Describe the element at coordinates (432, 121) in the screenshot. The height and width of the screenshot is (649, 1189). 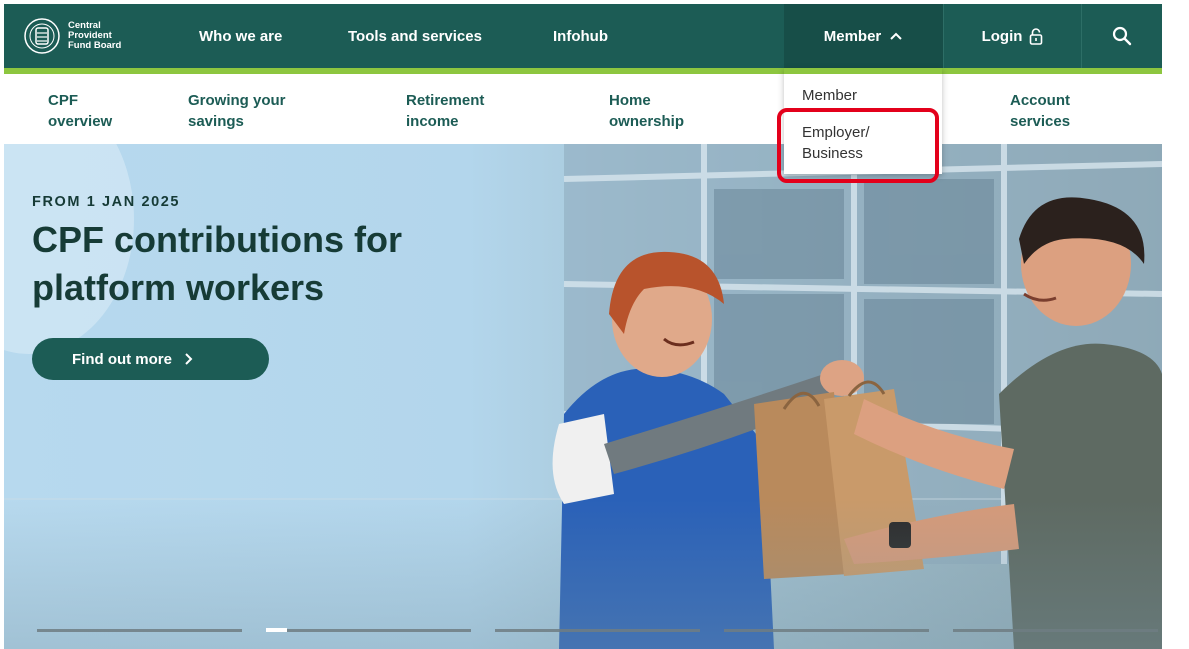
I see `subnav-label: income` at that location.